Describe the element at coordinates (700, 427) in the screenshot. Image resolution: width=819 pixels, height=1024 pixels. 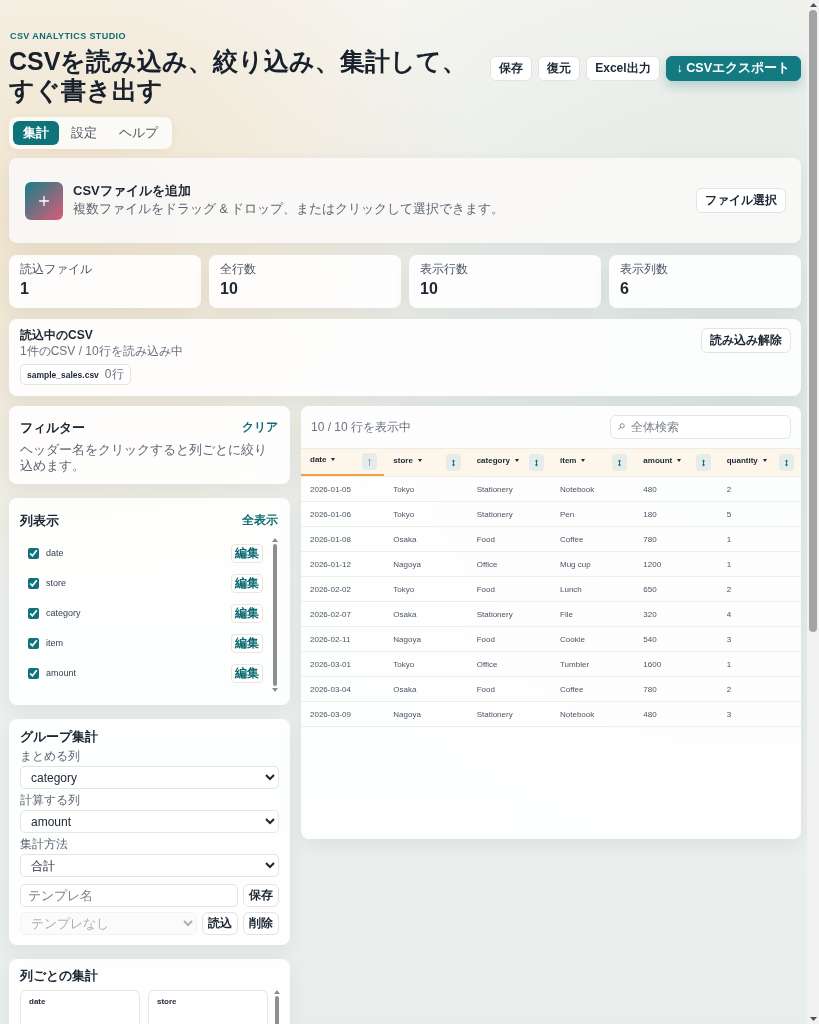
I see `search-field: 全体検索` at that location.